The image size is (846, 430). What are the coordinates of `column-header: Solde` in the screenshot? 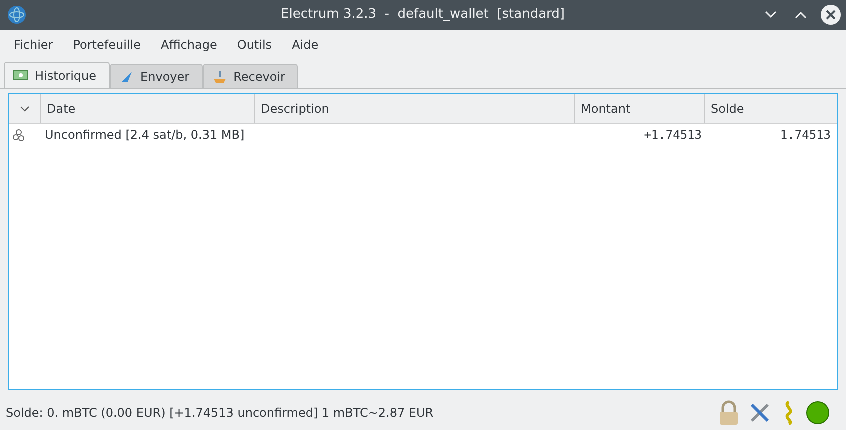 It's located at (769, 108).